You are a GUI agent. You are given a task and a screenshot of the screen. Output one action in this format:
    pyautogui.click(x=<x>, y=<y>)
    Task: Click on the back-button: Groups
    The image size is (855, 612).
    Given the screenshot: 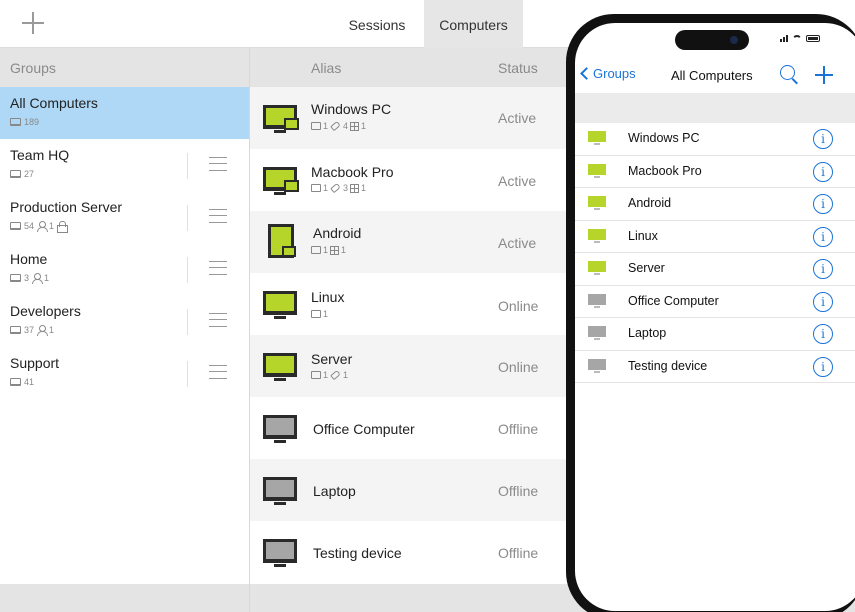 What is the action you would take?
    pyautogui.click(x=607, y=73)
    